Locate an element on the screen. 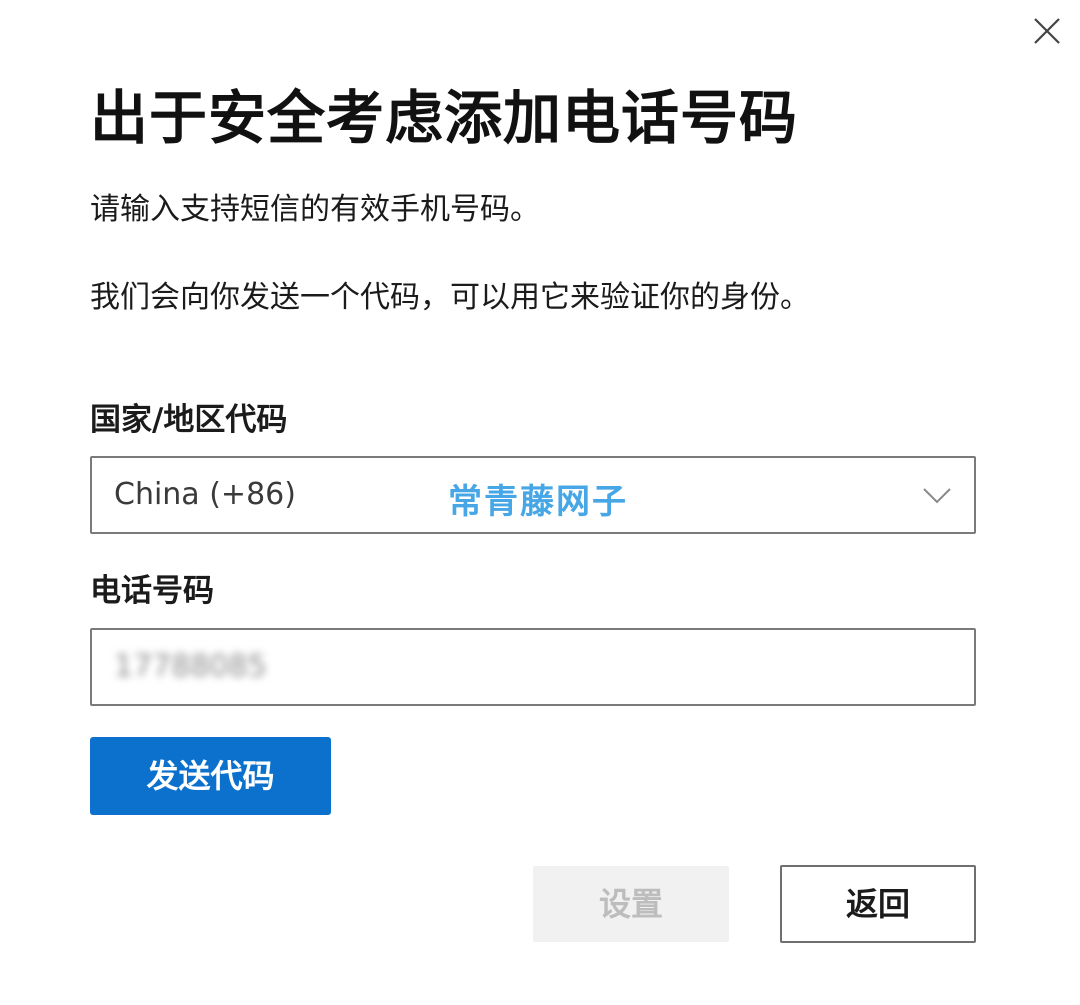 This screenshot has width=1080, height=1005. country-code-value: China (+86) is located at coordinates (205, 494).